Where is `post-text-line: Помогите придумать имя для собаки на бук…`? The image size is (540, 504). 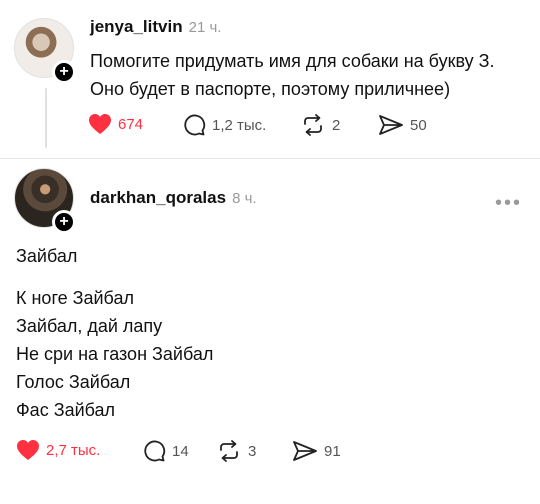
post-text-line: Помогите придумать имя для собаки на бук… is located at coordinates (292, 61).